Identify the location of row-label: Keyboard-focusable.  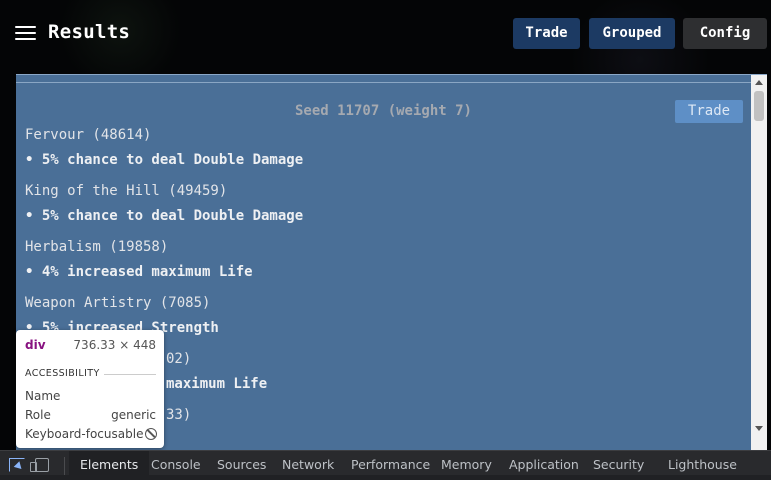
(84, 434).